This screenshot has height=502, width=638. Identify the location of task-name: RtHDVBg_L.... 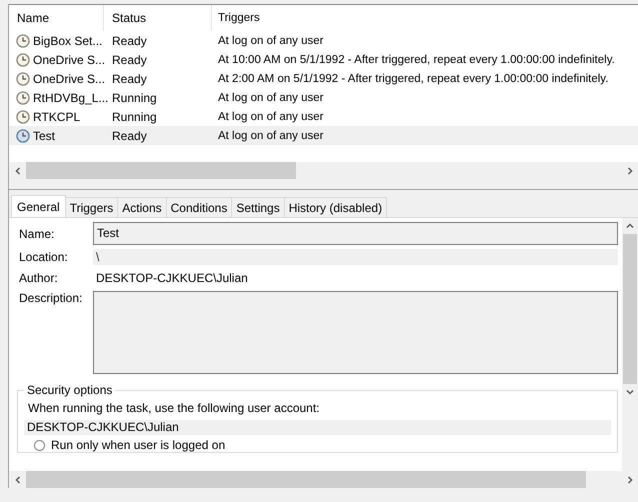
(70, 97).